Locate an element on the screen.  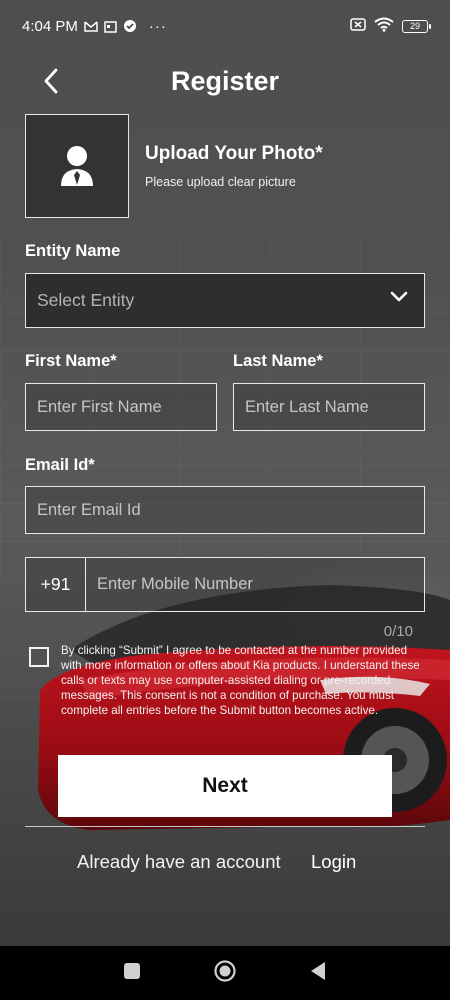
wifi-icon is located at coordinates (384, 26).